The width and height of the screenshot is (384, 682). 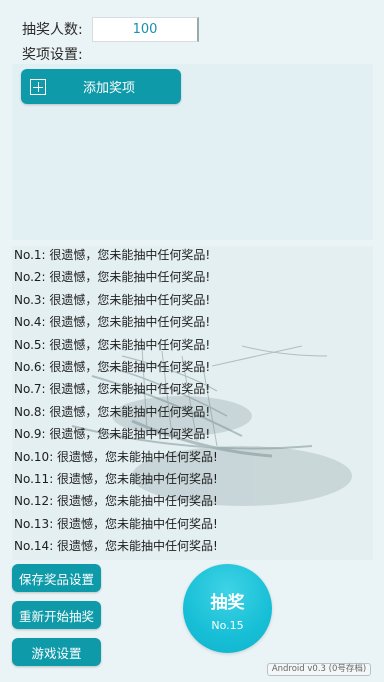 What do you see at coordinates (112, 255) in the screenshot?
I see `result-line: No.1: 很遗憾，您未能抽中任何奖品!` at bounding box center [112, 255].